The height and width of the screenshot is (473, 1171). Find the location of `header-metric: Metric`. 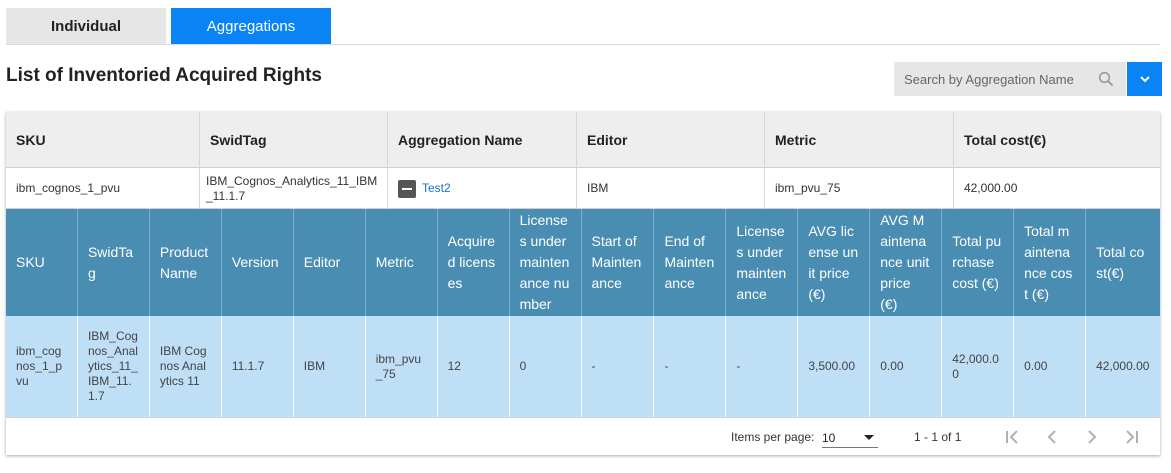

header-metric: Metric is located at coordinates (859, 140).